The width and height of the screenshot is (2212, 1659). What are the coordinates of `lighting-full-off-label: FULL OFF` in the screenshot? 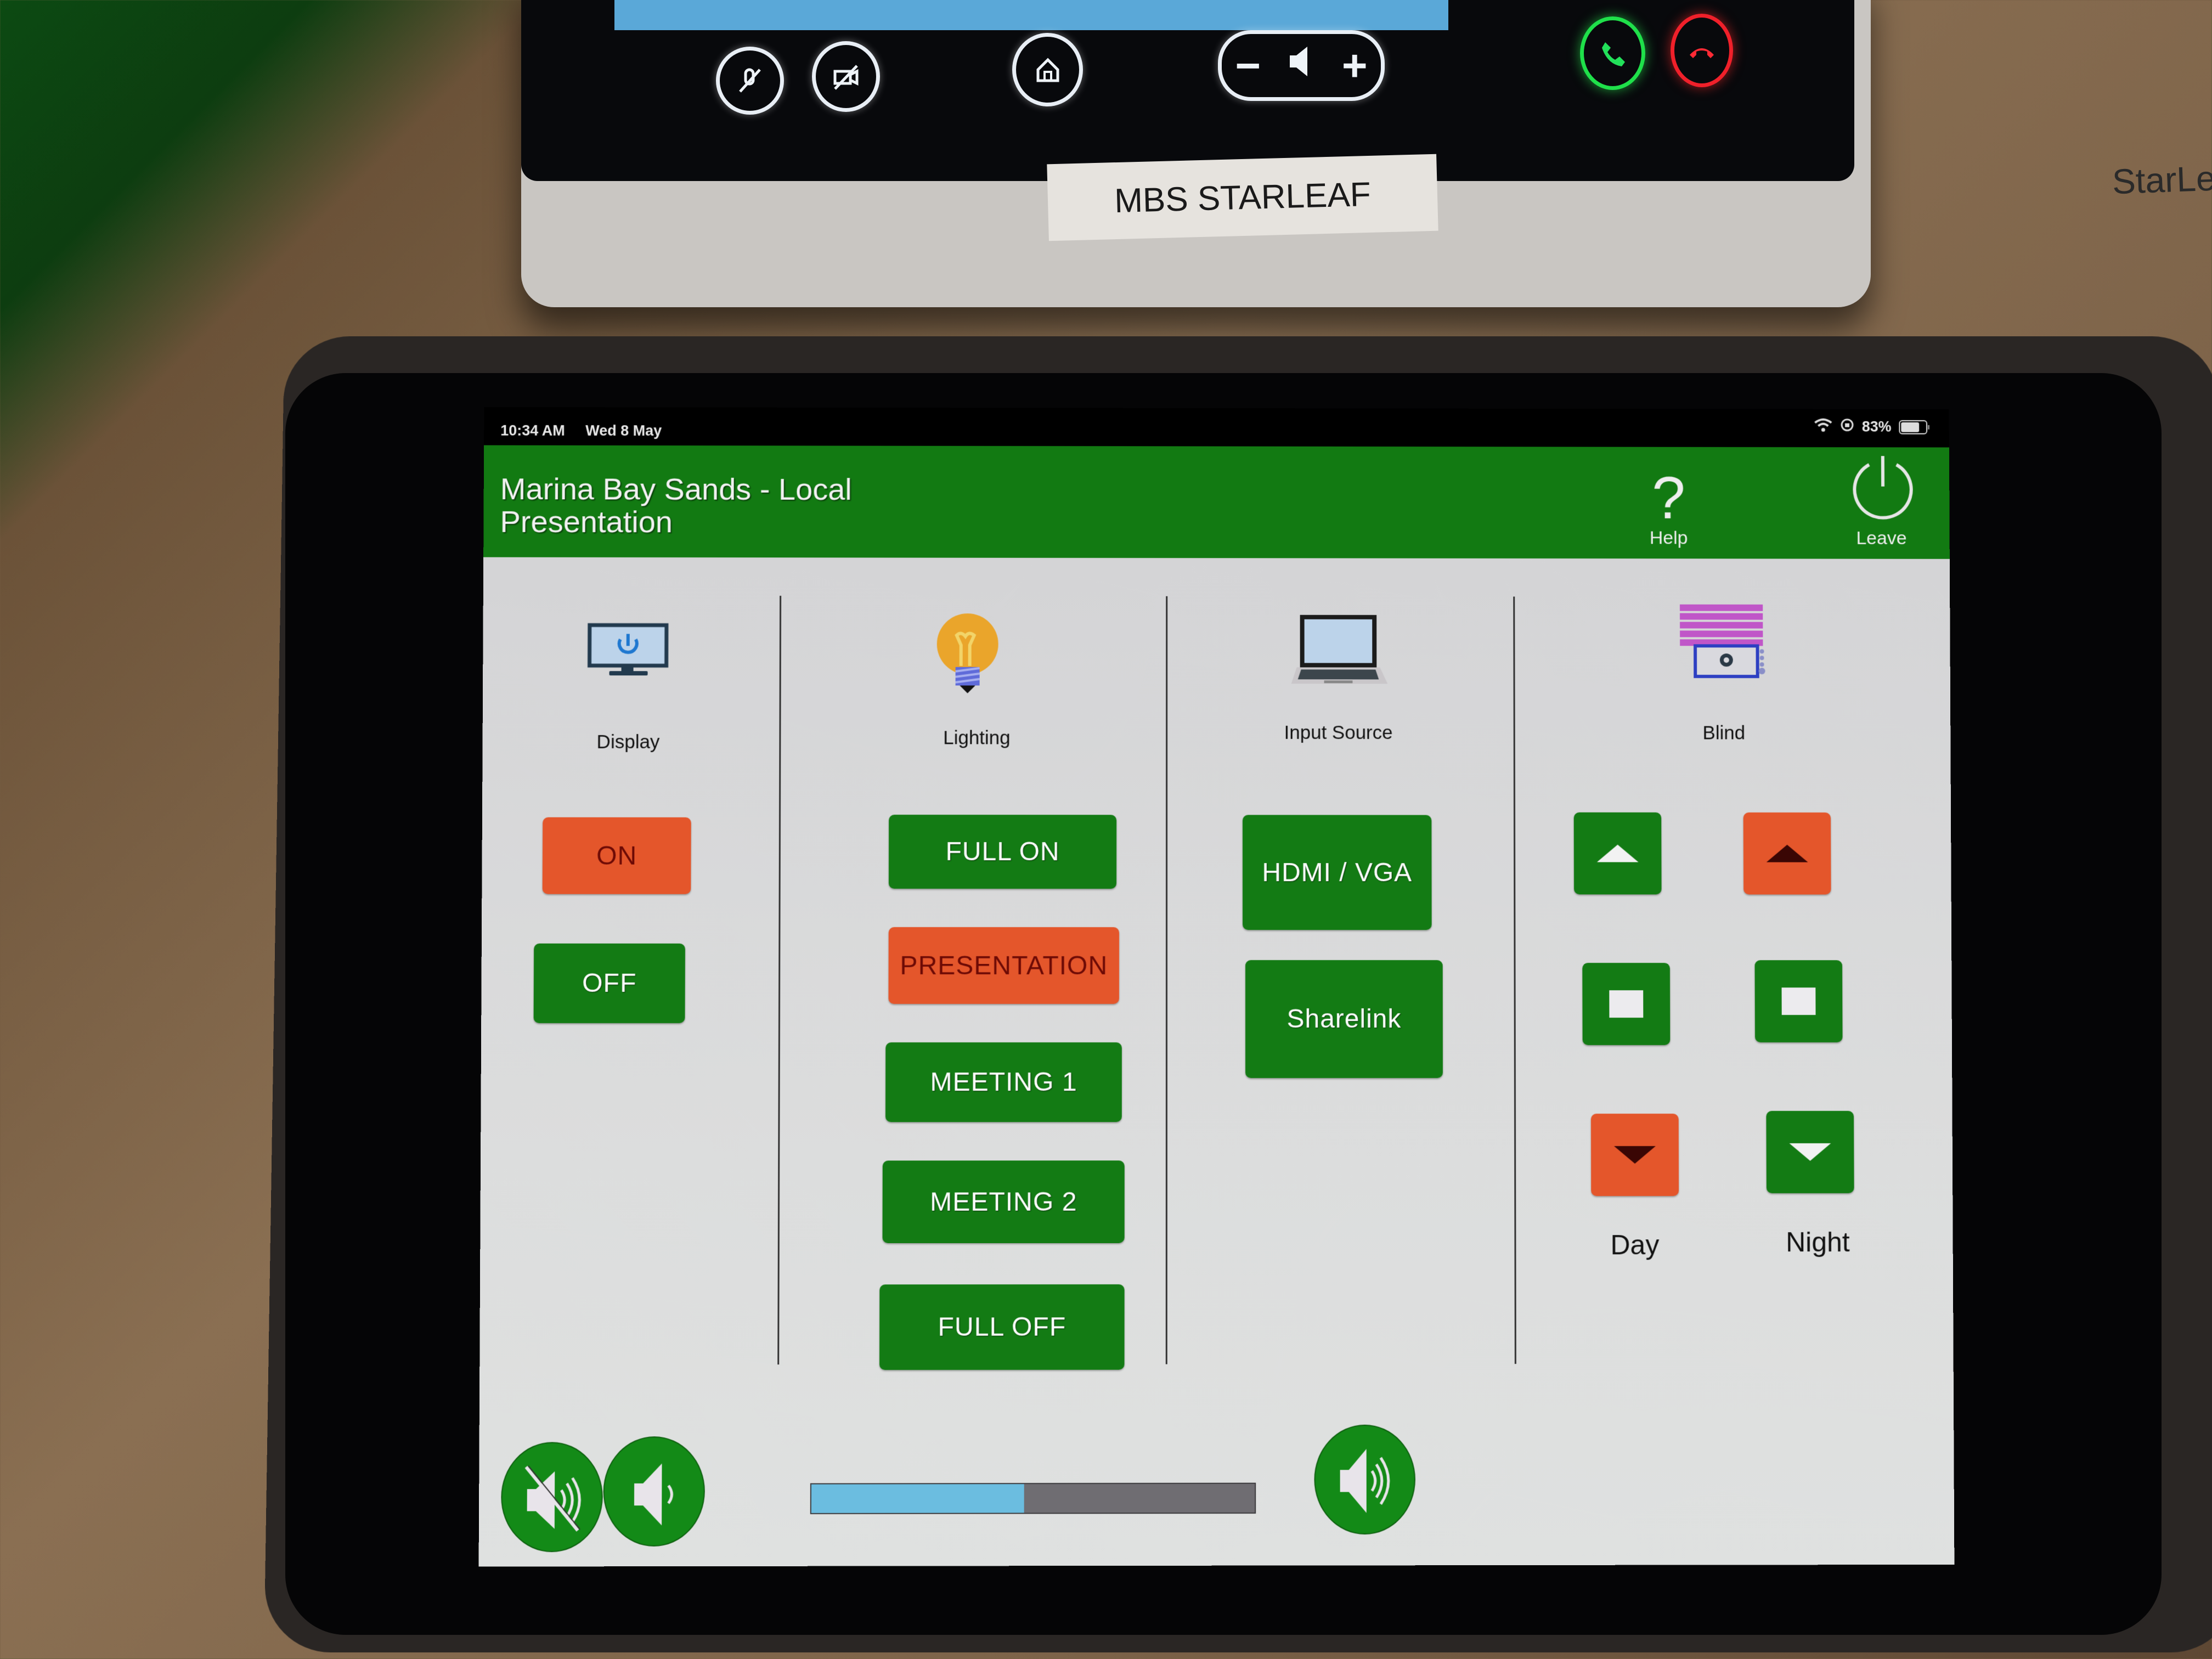 It's located at (1002, 1327).